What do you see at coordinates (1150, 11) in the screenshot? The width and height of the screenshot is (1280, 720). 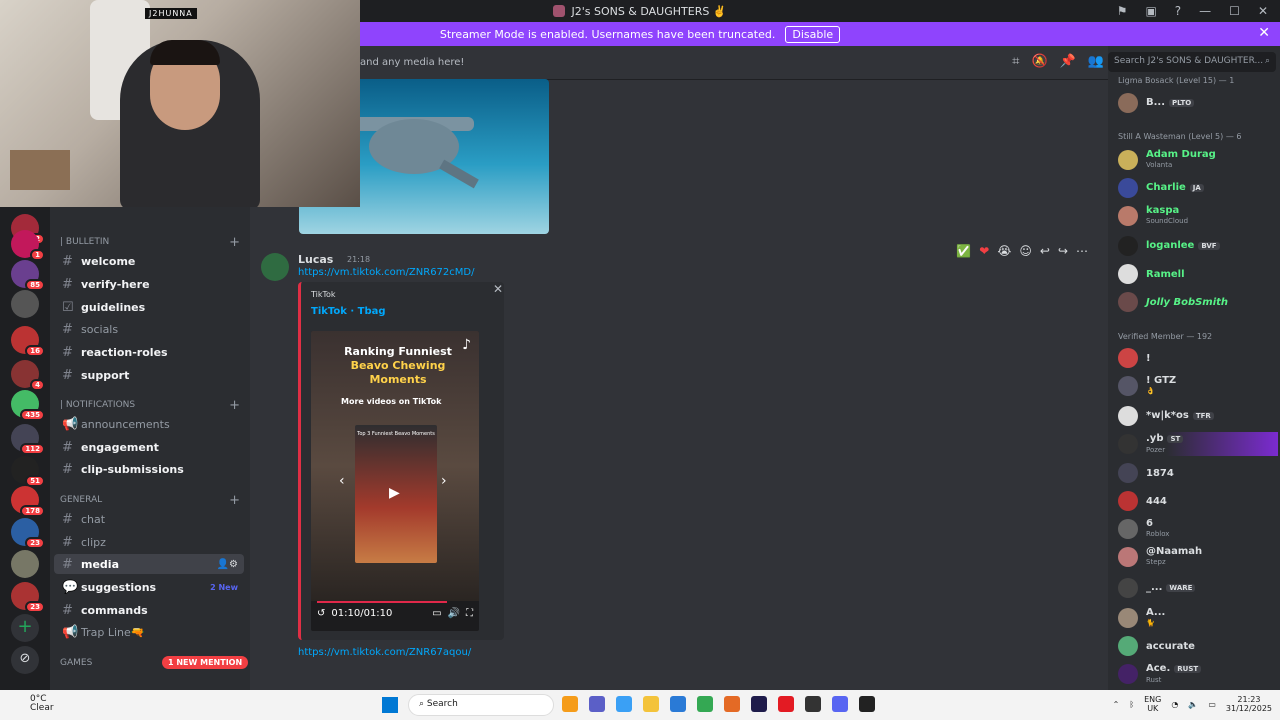 I see `screen-icon: ▣` at bounding box center [1150, 11].